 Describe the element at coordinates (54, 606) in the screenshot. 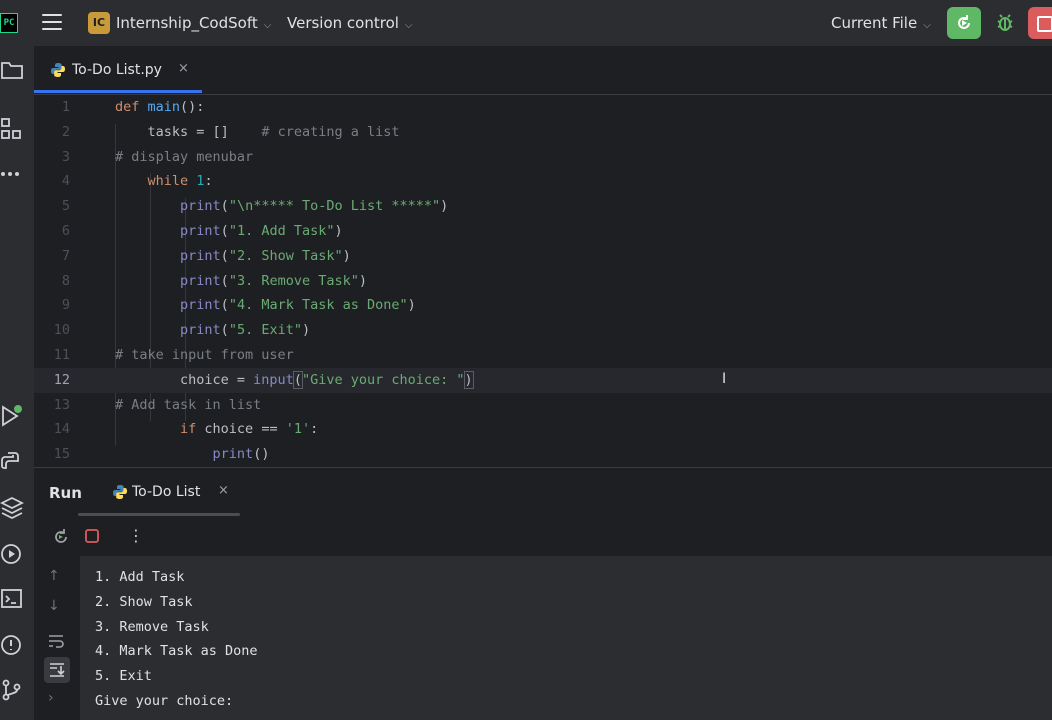

I see `arrow-down-icon: ↓` at that location.